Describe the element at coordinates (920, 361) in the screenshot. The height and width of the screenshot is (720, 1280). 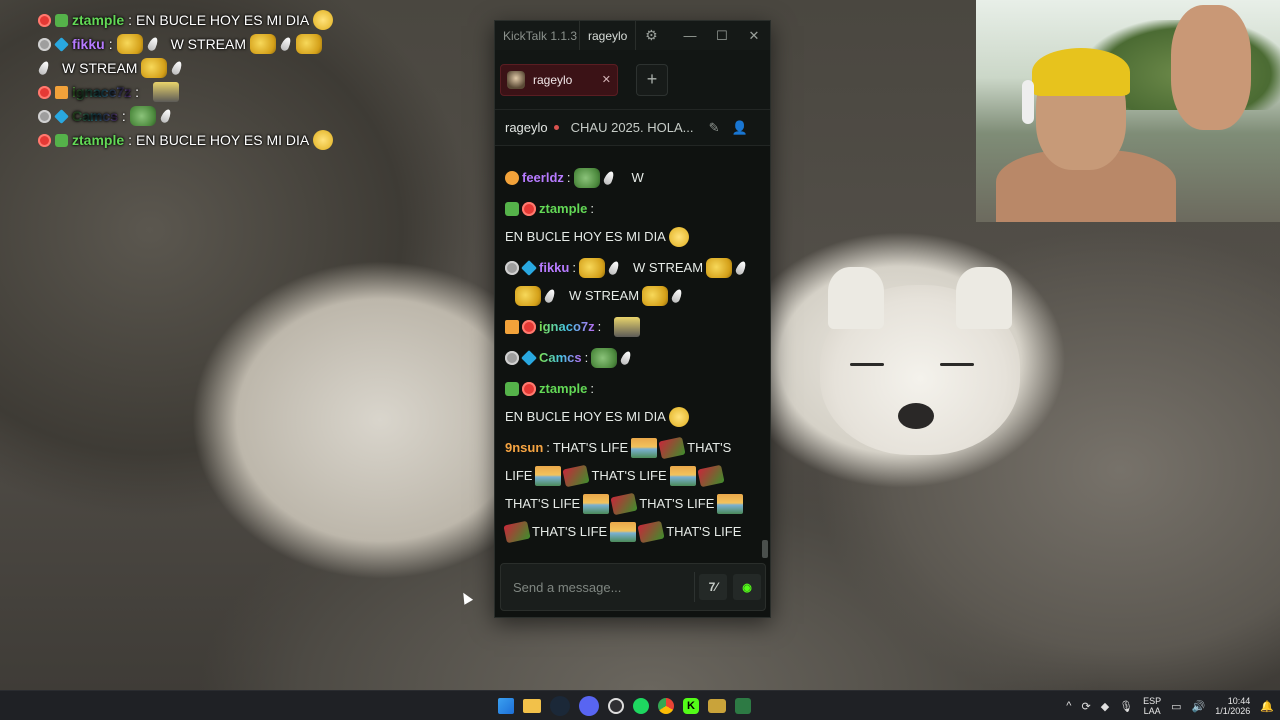
I see `arctic-fox-image` at that location.